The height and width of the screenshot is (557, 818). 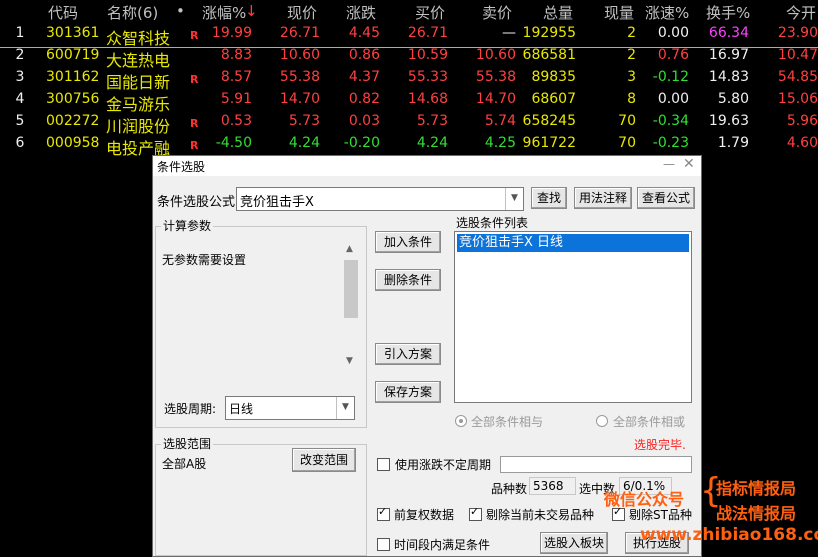 What do you see at coordinates (427, 166) in the screenshot?
I see `dialog-titlebar: 条件选股 — ✕` at bounding box center [427, 166].